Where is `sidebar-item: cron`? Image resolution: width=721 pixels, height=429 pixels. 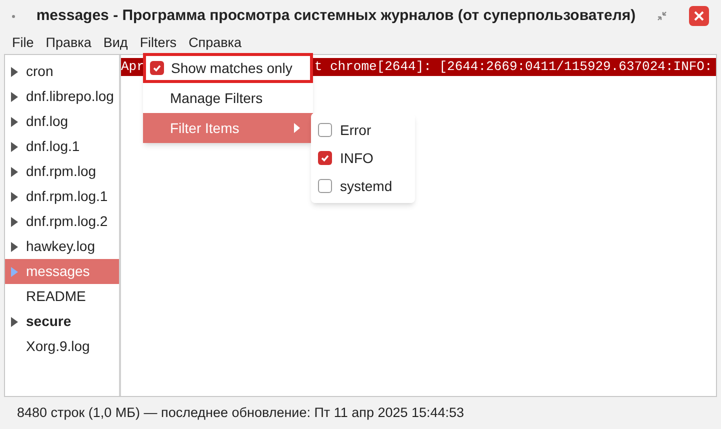 sidebar-item: cron is located at coordinates (62, 71).